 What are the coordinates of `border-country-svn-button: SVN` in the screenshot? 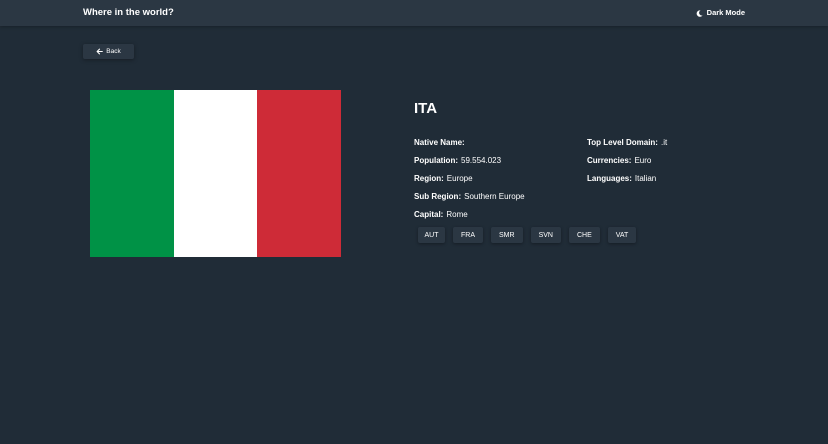 It's located at (545, 235).